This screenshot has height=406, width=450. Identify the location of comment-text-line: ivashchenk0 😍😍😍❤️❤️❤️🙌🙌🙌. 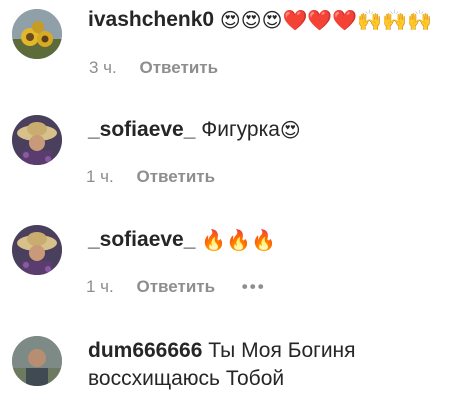
(260, 20).